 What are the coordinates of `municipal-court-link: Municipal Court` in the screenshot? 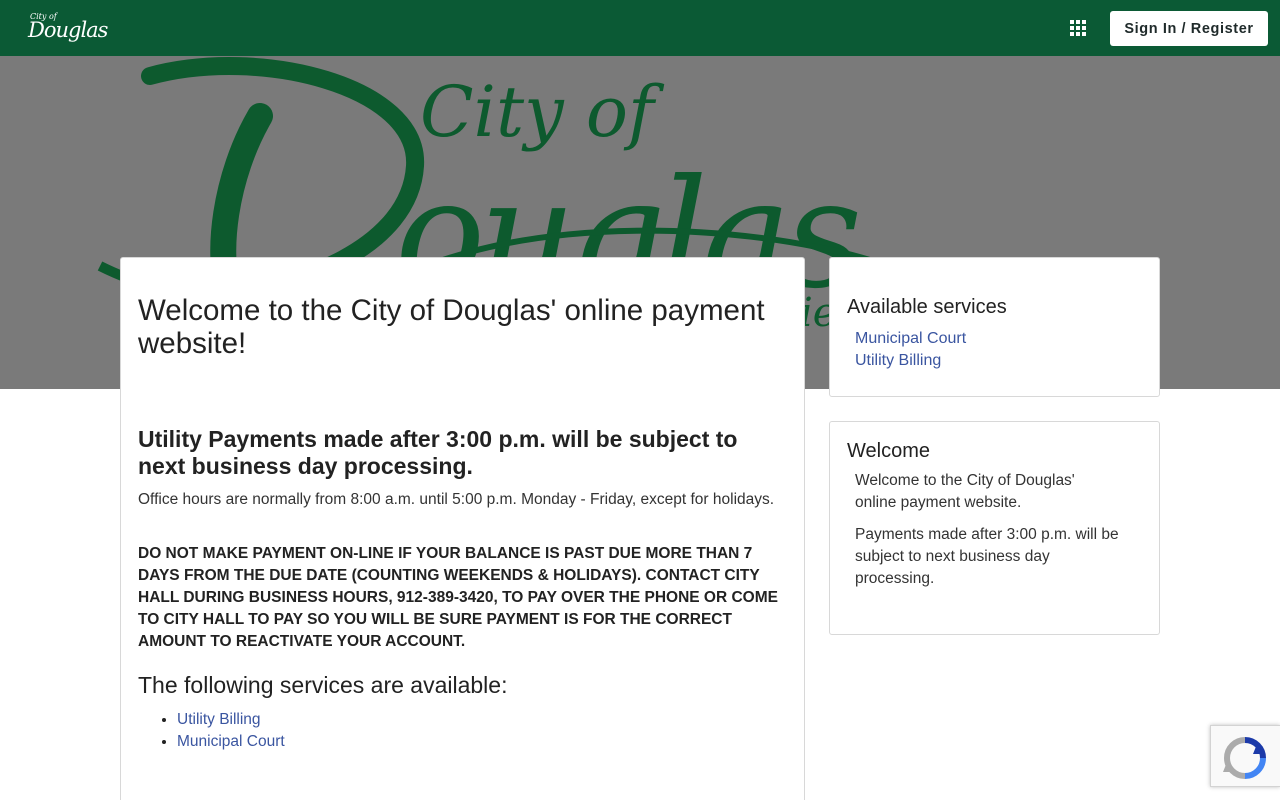 It's located at (231, 741).